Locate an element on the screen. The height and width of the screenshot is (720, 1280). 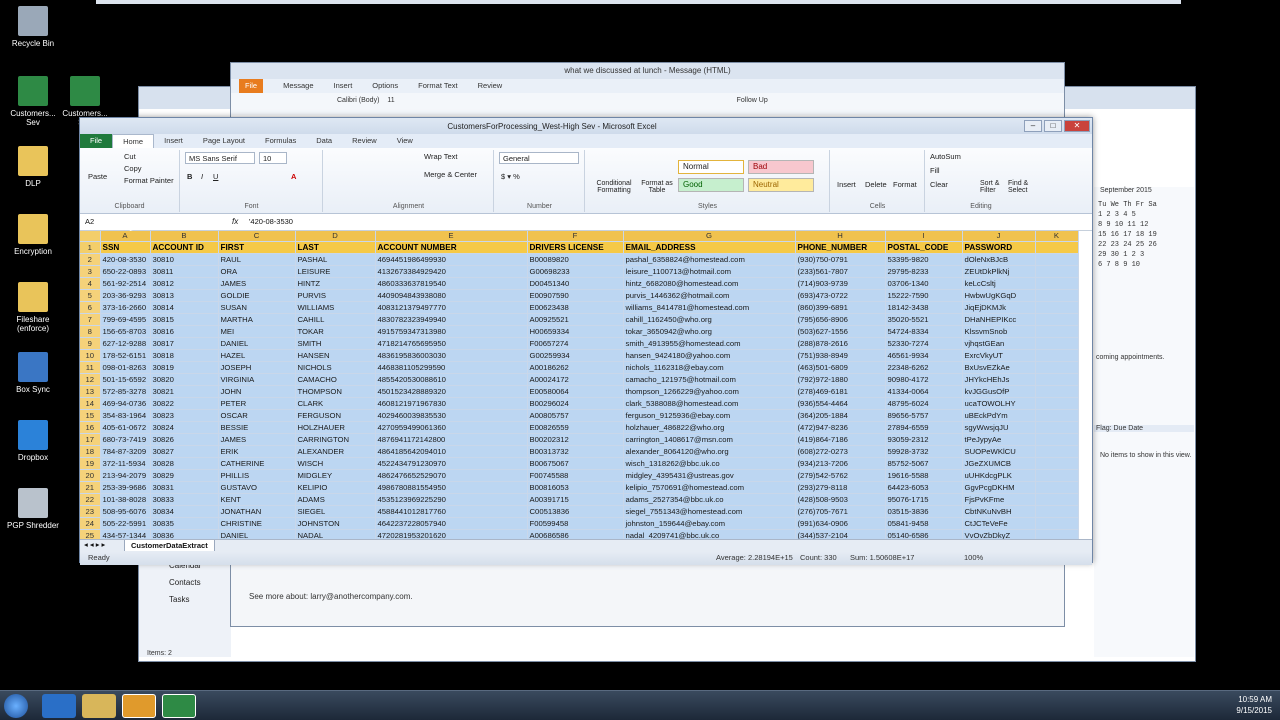
cell: (795)656-8906 is located at coordinates (840, 319).